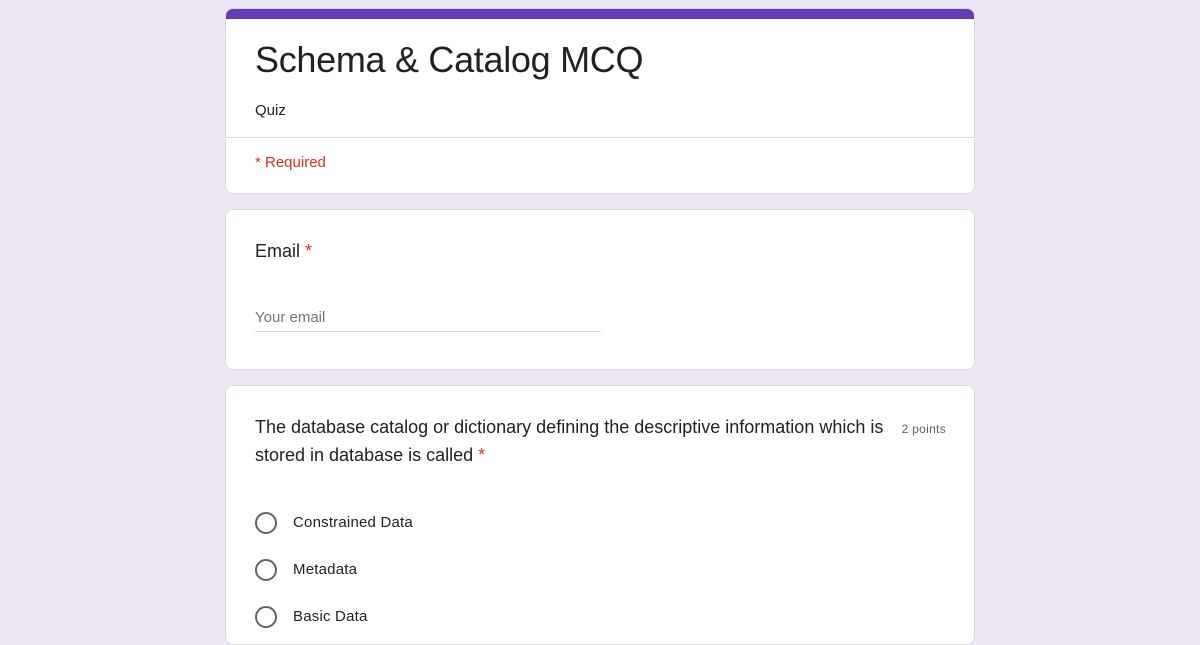 The image size is (1200, 645). Describe the element at coordinates (600, 14) in the screenshot. I see `header-accent-bar` at that location.